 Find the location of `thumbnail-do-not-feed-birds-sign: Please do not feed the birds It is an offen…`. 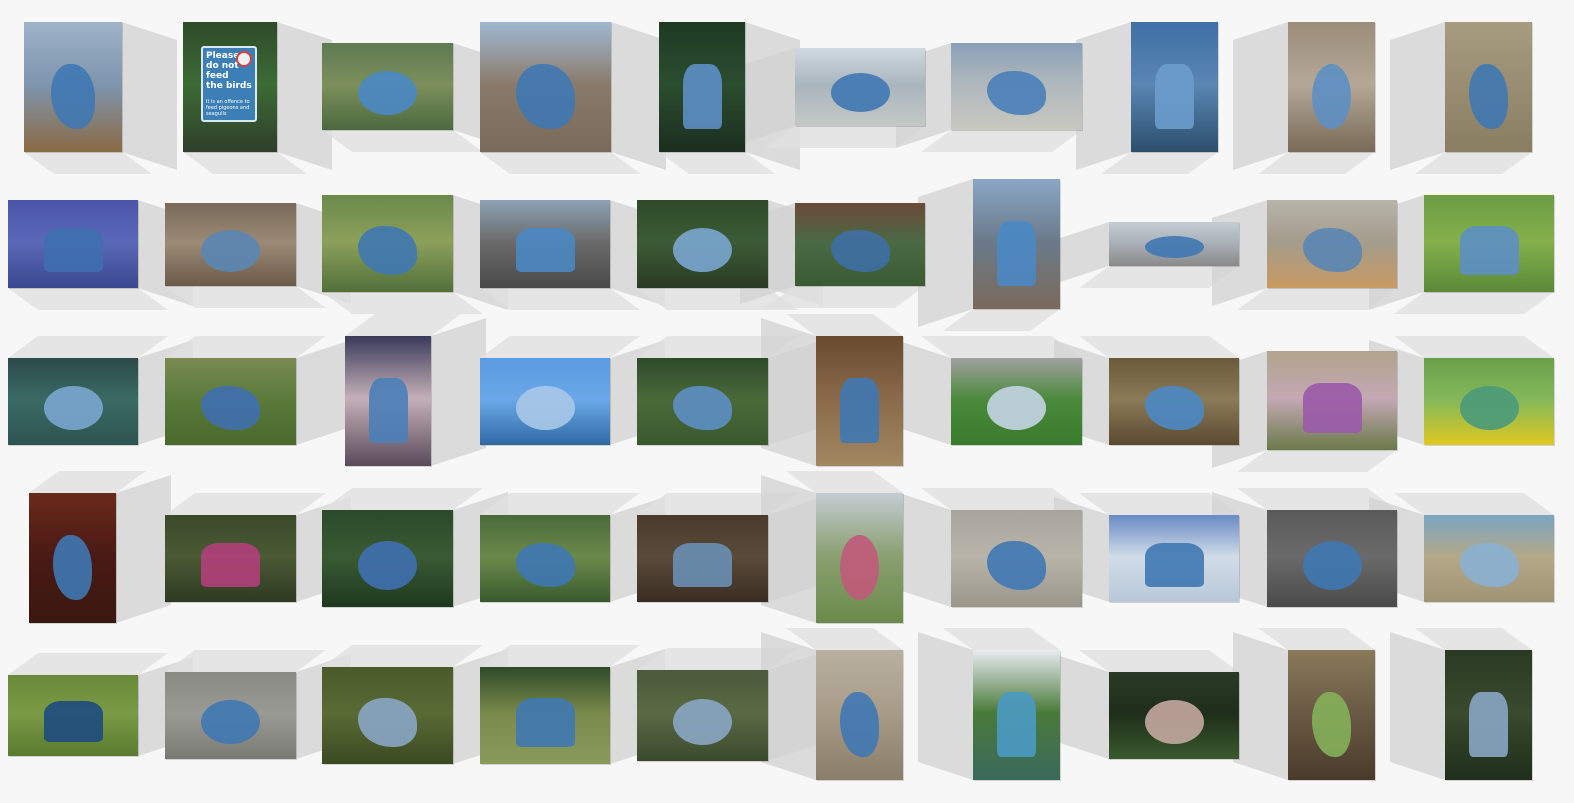

thumbnail-do-not-feed-birds-sign: Please do not feed the birds It is an offen… is located at coordinates (230, 87).